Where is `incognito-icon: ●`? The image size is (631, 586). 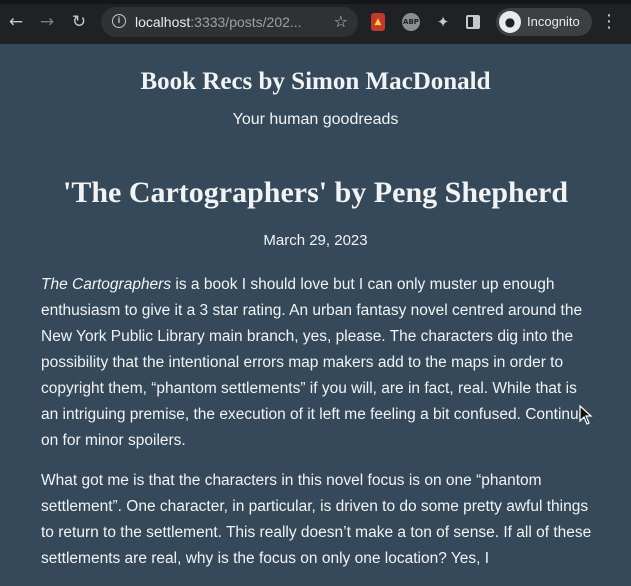
incognito-icon: ● is located at coordinates (510, 22).